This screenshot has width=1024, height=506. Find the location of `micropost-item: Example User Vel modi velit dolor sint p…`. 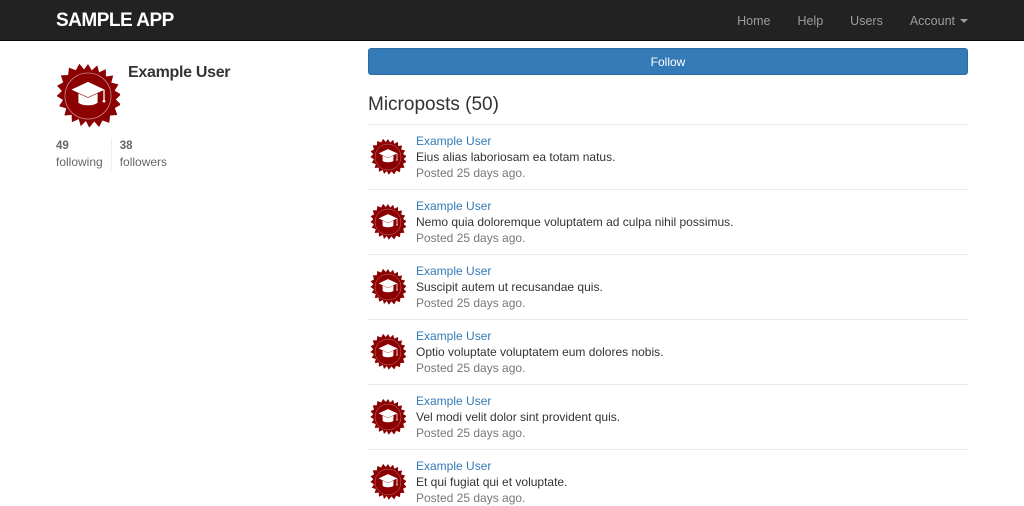

micropost-item: Example User Vel modi velit dolor sint p… is located at coordinates (668, 417).